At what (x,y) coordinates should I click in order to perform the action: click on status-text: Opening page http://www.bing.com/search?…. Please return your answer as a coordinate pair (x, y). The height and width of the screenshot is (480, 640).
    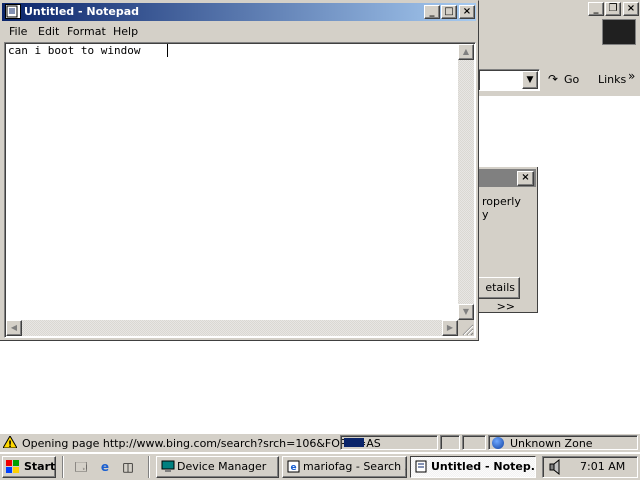
    Looking at the image, I should click on (201, 443).